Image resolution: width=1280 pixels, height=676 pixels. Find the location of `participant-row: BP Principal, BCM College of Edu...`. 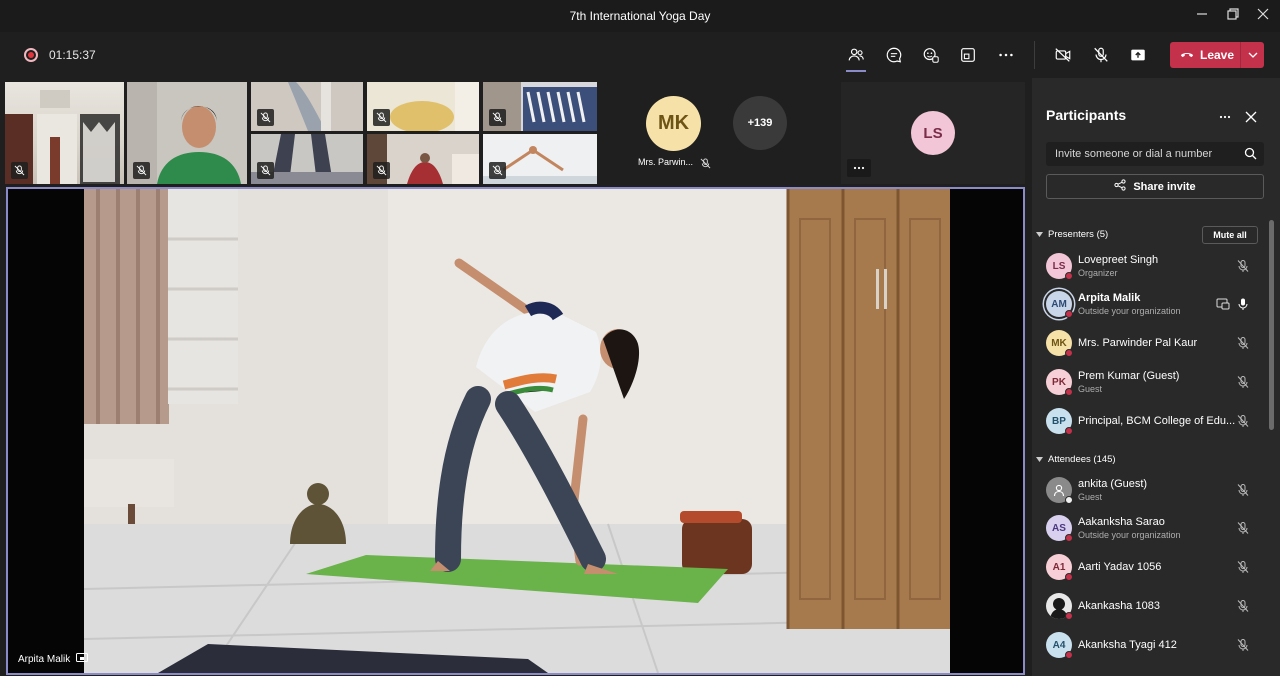

participant-row: BP Principal, BCM College of Edu... is located at coordinates (1151, 422).